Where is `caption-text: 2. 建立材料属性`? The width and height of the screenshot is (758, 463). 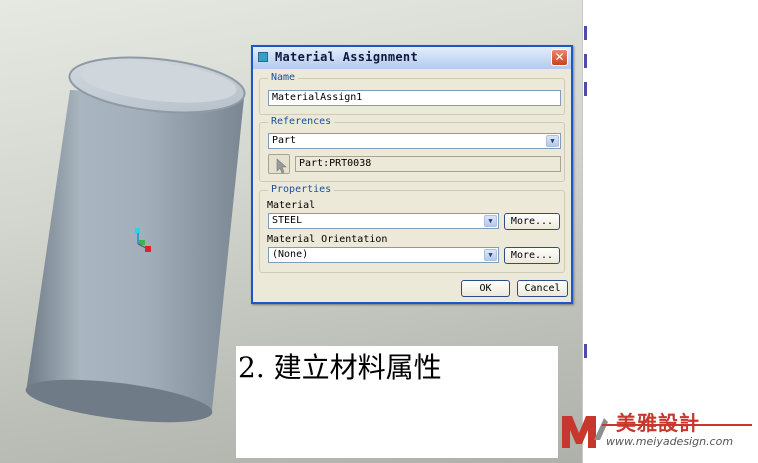 caption-text: 2. 建立材料属性 is located at coordinates (340, 367).